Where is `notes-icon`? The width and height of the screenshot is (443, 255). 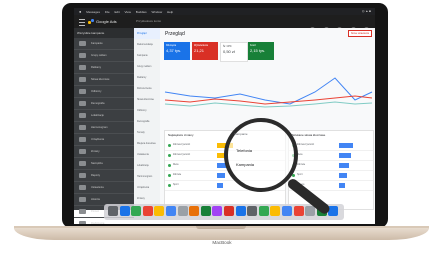 notes-icon is located at coordinates (159, 211).